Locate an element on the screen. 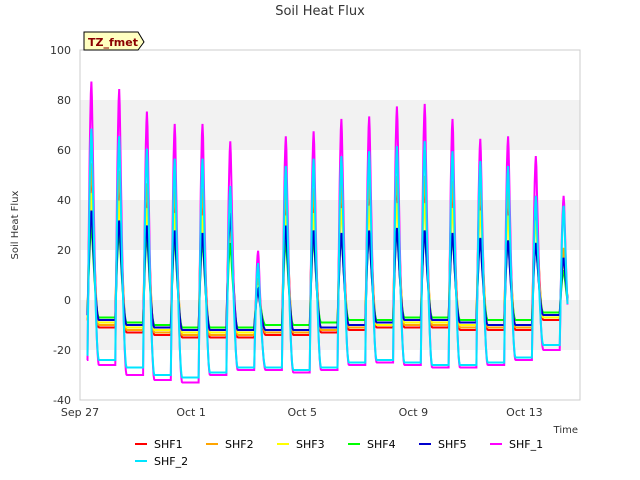  legend-item-shf-2: SHF_2 is located at coordinates (161, 461).